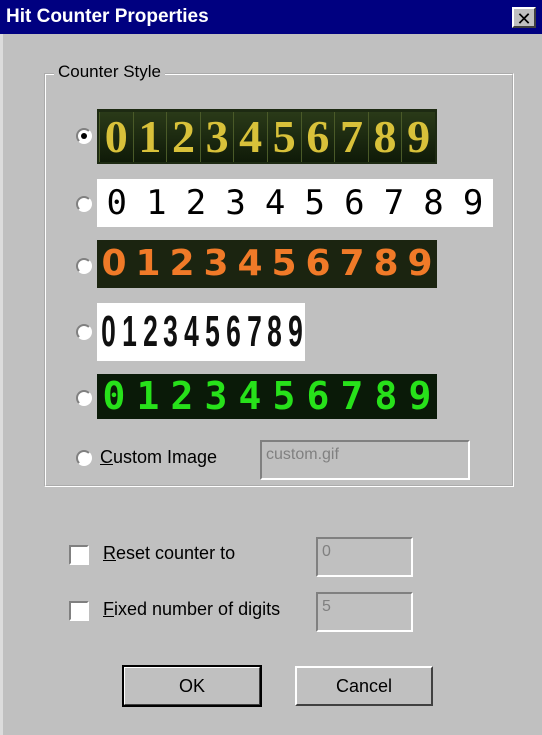 Image resolution: width=542 pixels, height=735 pixels. I want to click on custom-image-label: Custom Image, so click(159, 457).